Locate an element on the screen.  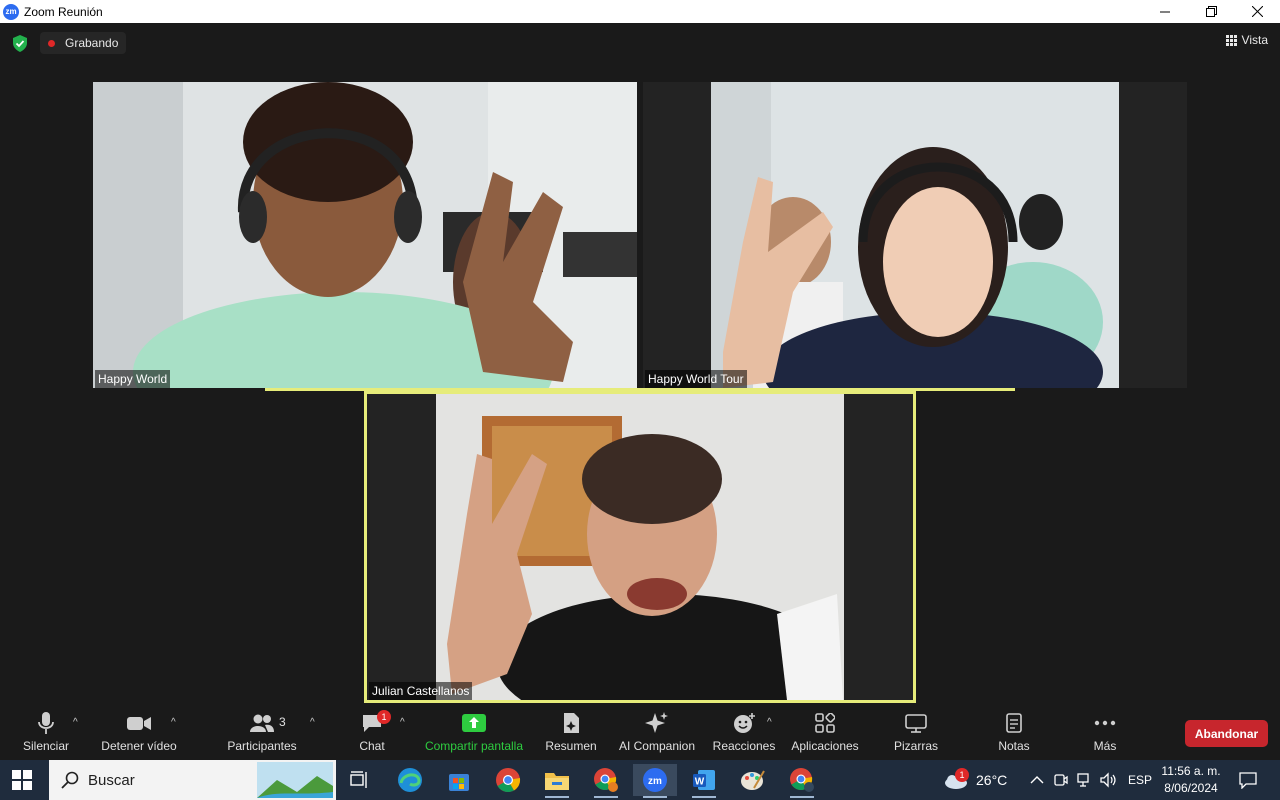
weather-widget: 1 26°C is located at coordinates (974, 780).